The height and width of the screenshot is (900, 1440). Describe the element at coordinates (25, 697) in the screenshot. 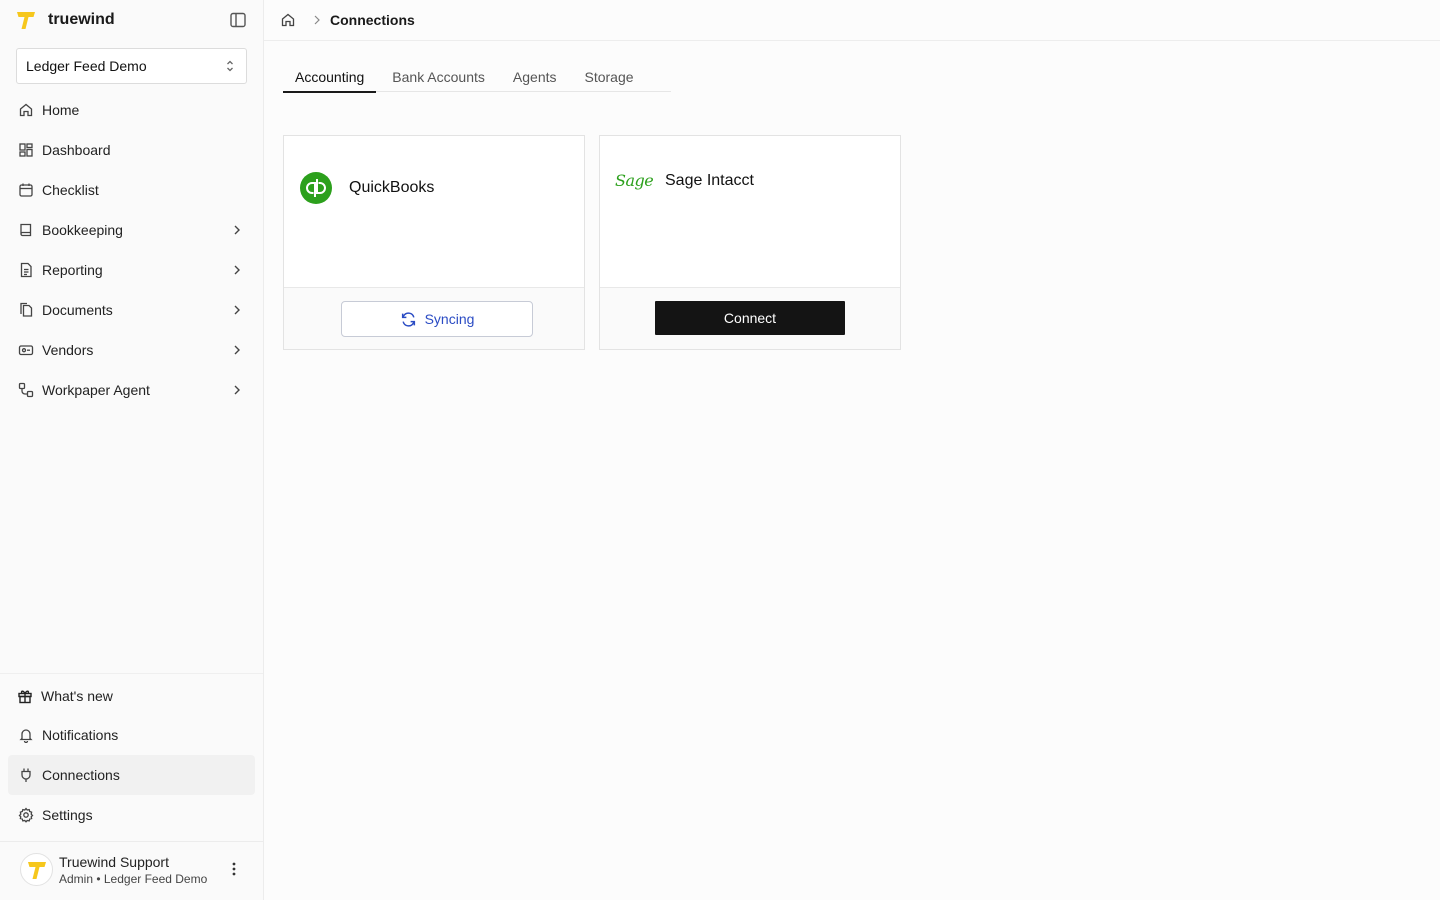

I see `gift-icon` at that location.